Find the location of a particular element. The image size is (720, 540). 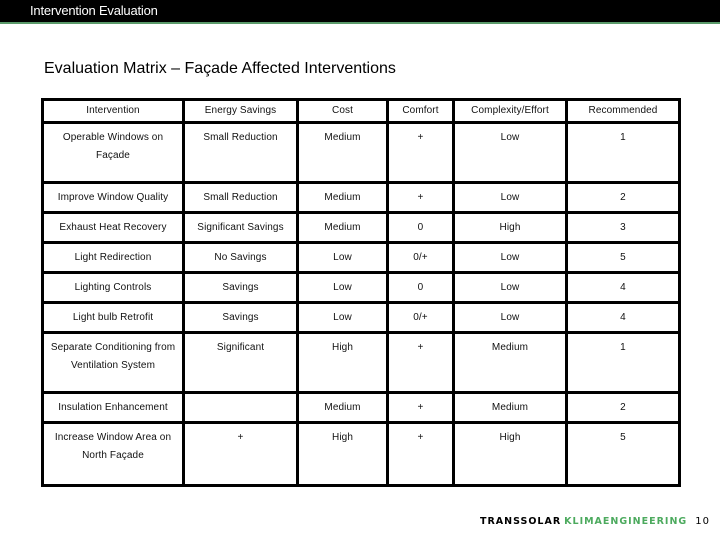

column-header-complexity: Complexity/Effort is located at coordinates (510, 111).